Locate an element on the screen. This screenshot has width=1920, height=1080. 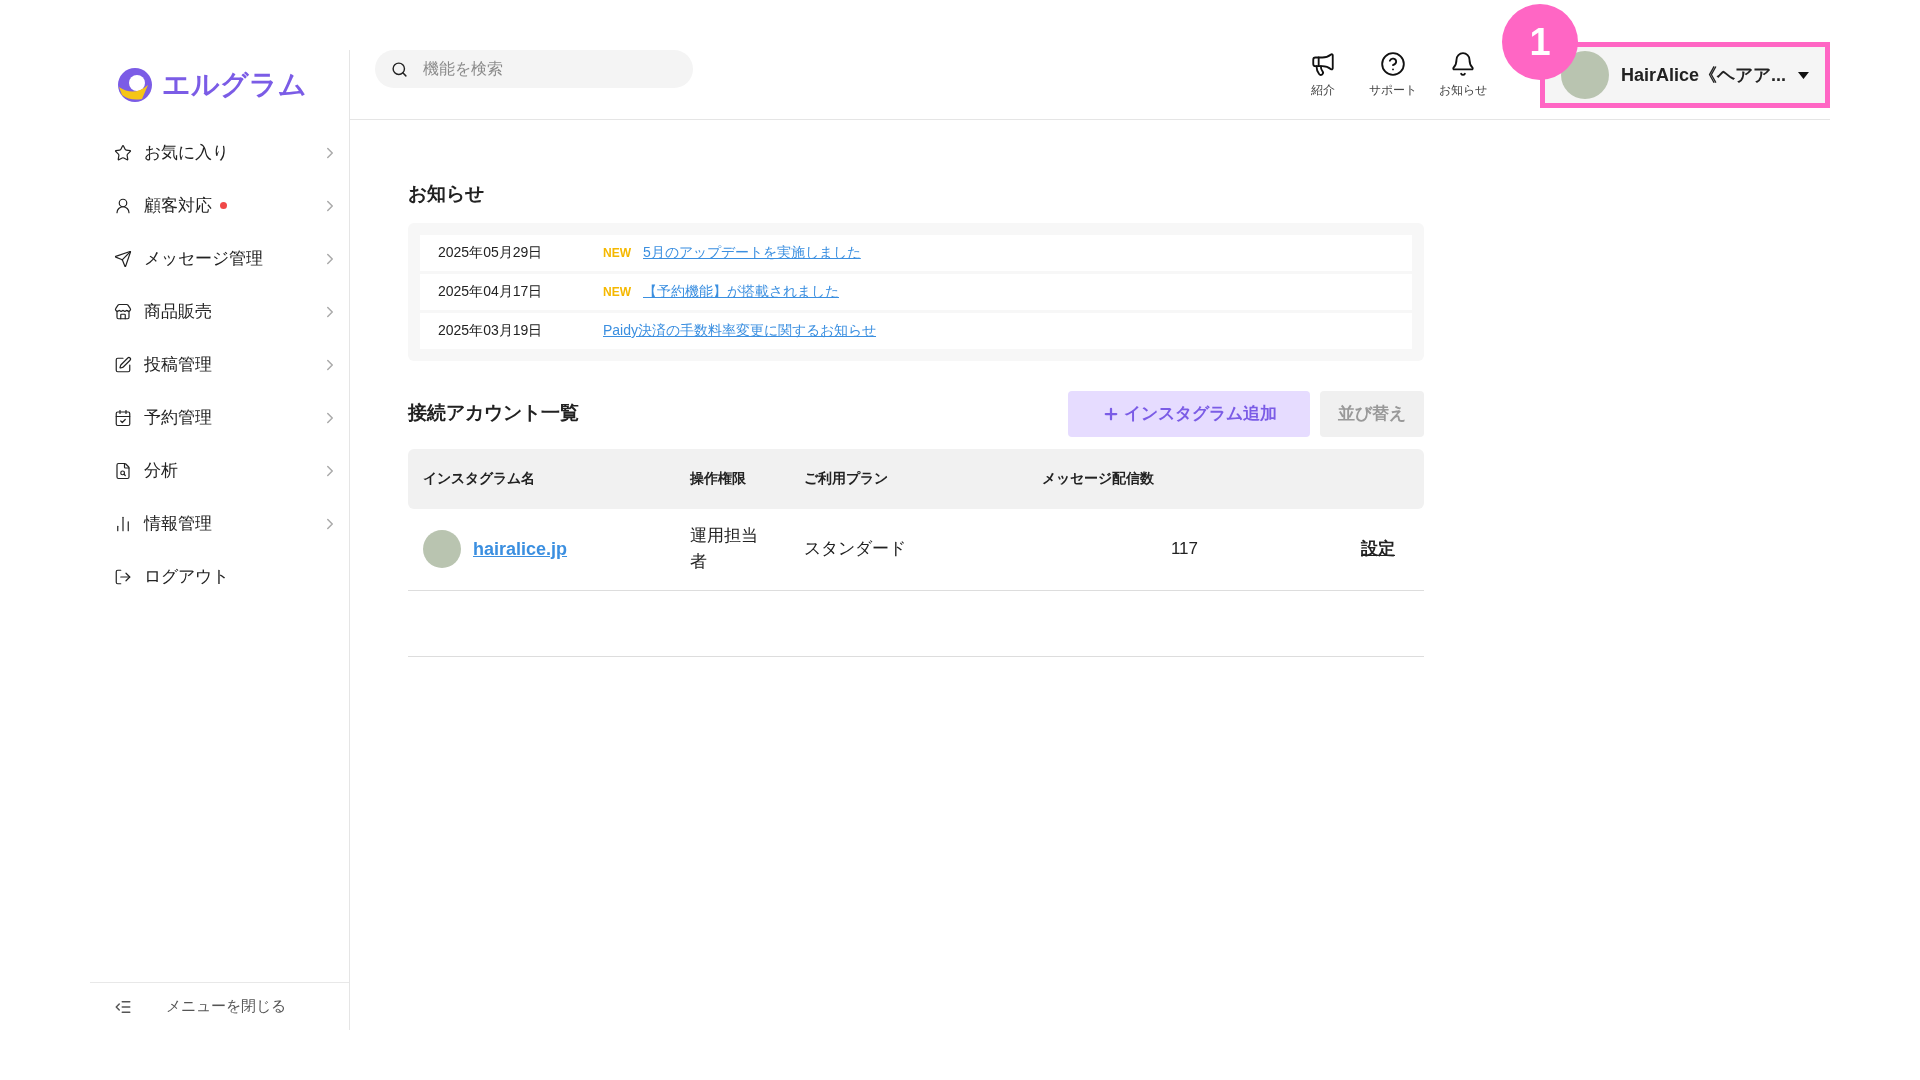
paper-plane-icon is located at coordinates (123, 258).